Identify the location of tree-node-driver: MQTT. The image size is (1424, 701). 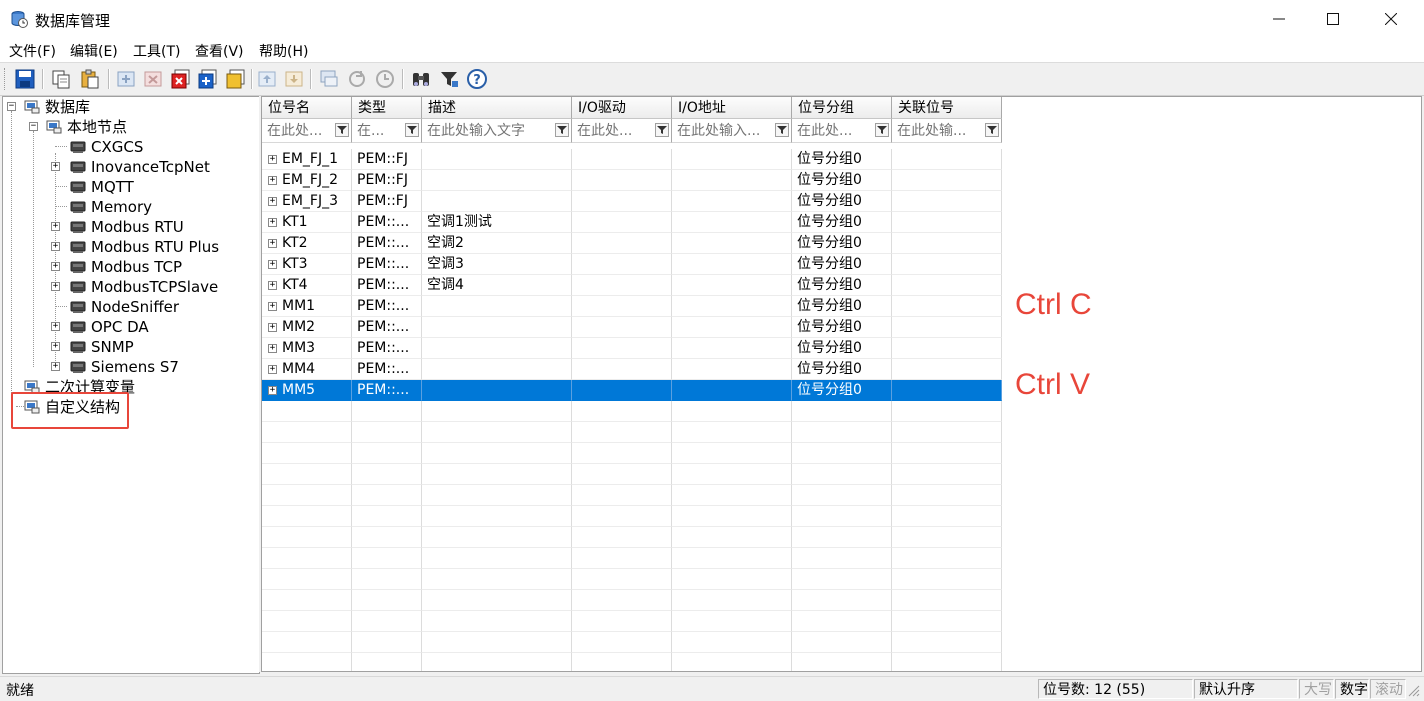
(128, 187).